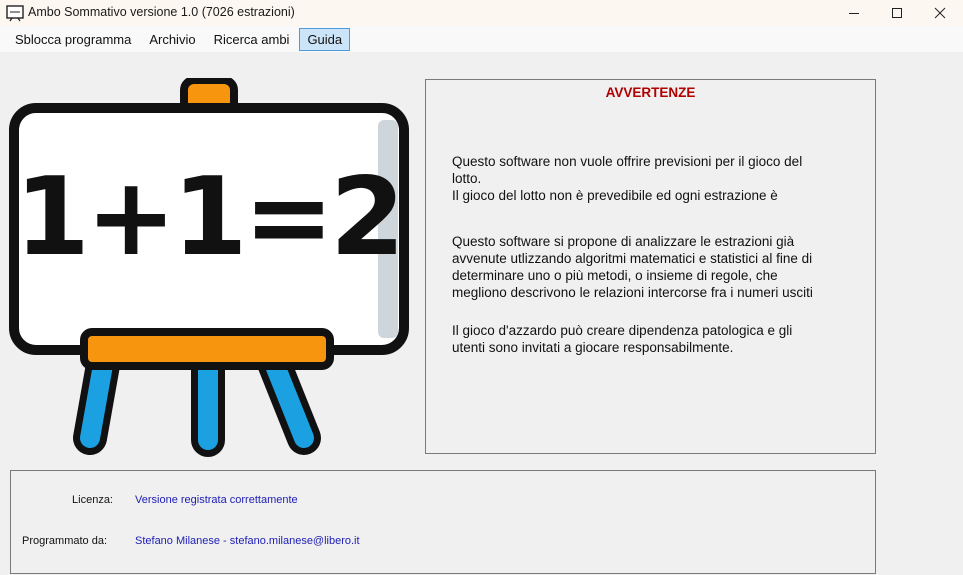 The image size is (963, 575). I want to click on close-icon, so click(940, 13).